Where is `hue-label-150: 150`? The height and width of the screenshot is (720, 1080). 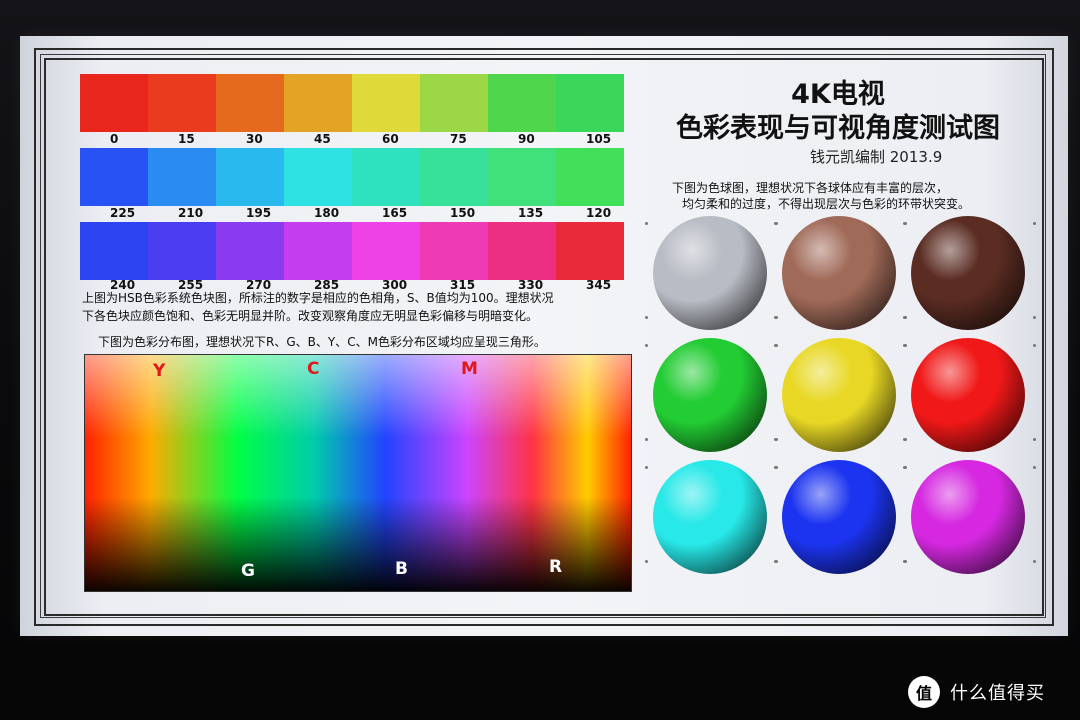 hue-label-150: 150 is located at coordinates (463, 213).